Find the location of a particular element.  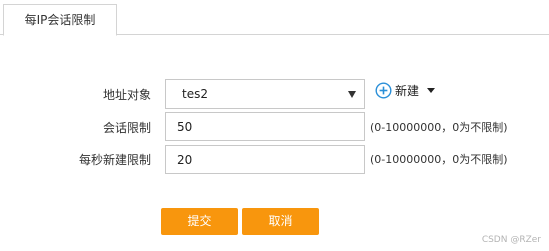

session-limit-hint: (0-10000000，0为不限制) is located at coordinates (439, 127).